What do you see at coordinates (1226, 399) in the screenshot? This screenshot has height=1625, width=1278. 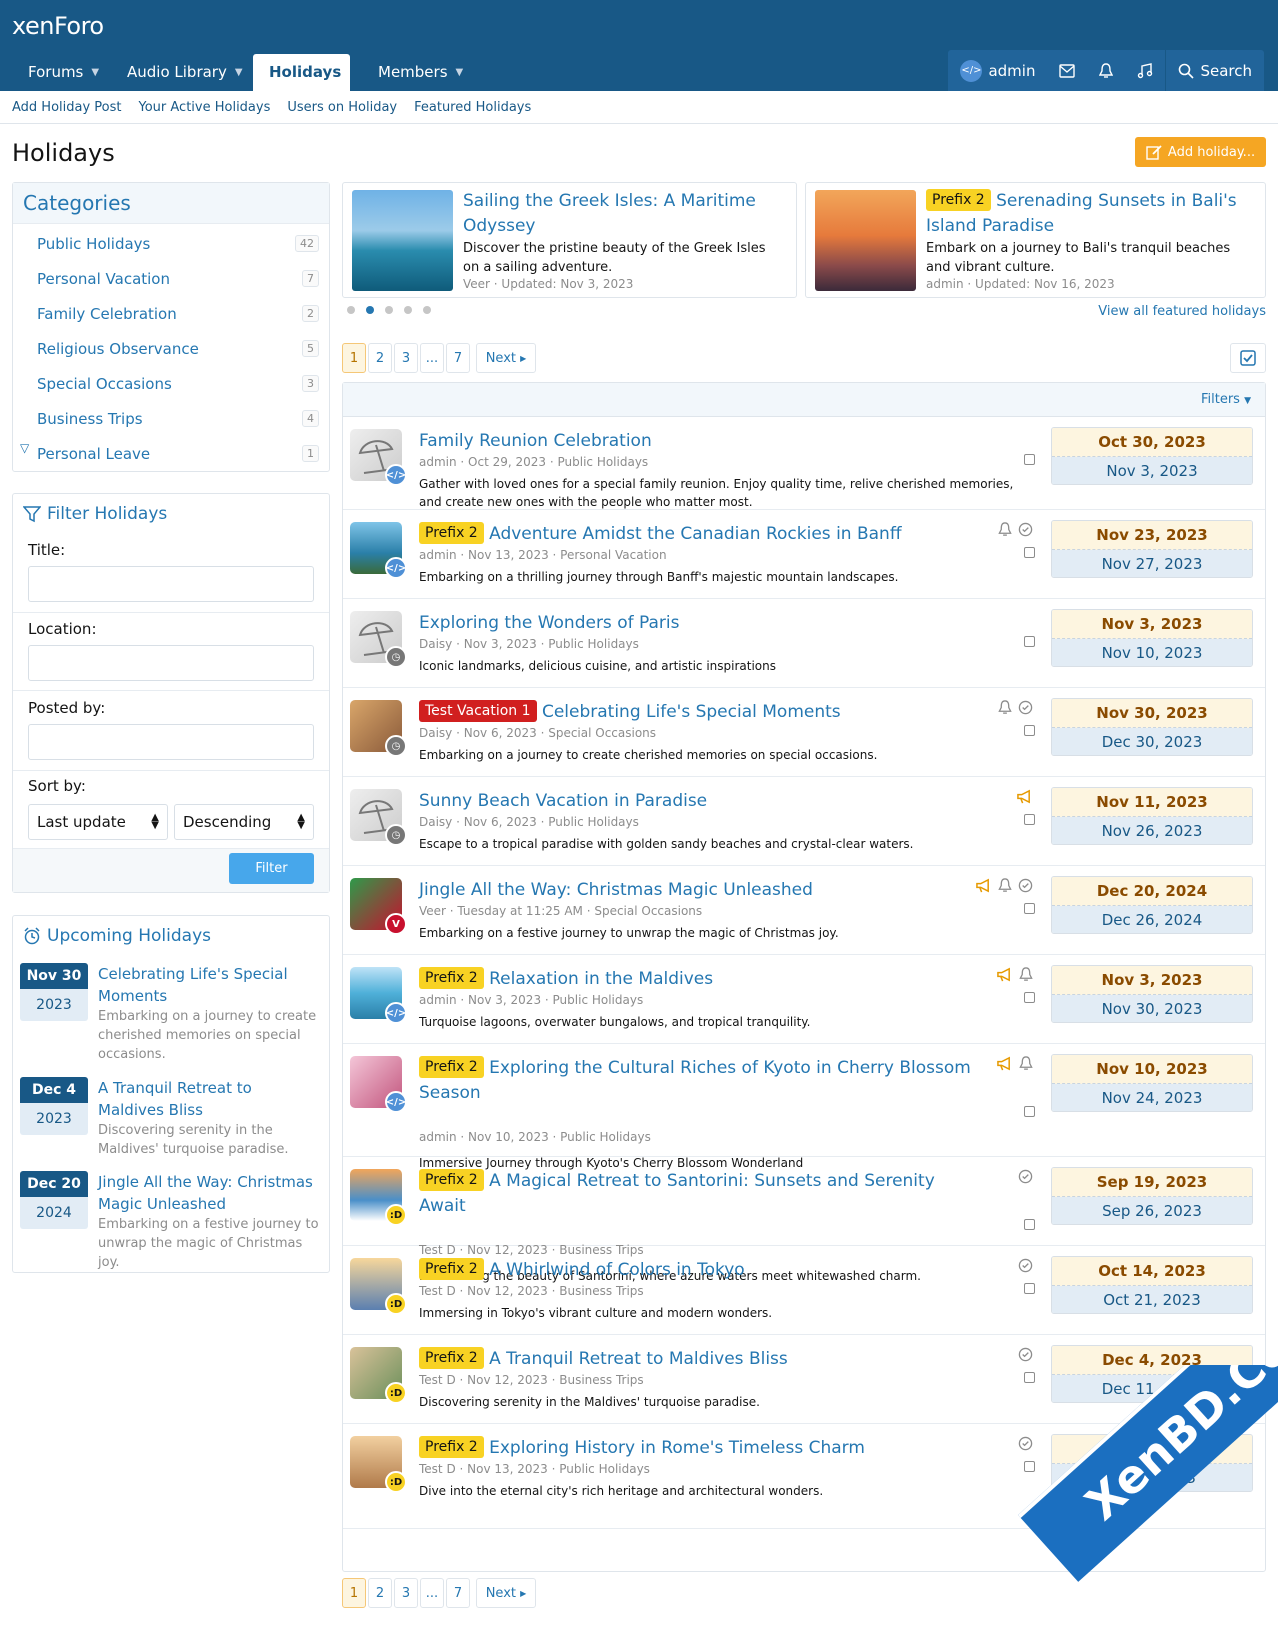 I see `filters-menu: Filters ▼` at bounding box center [1226, 399].